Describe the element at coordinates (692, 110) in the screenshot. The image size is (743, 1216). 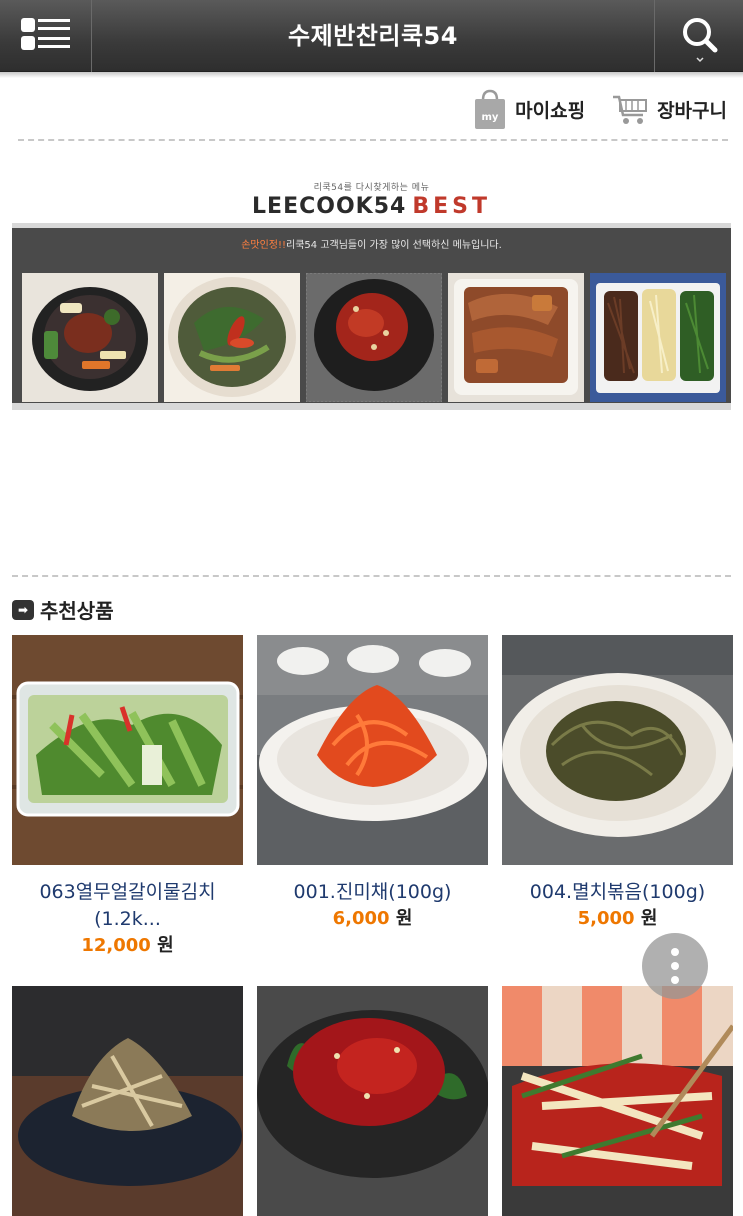
I see `cart-label: 장바구니` at that location.